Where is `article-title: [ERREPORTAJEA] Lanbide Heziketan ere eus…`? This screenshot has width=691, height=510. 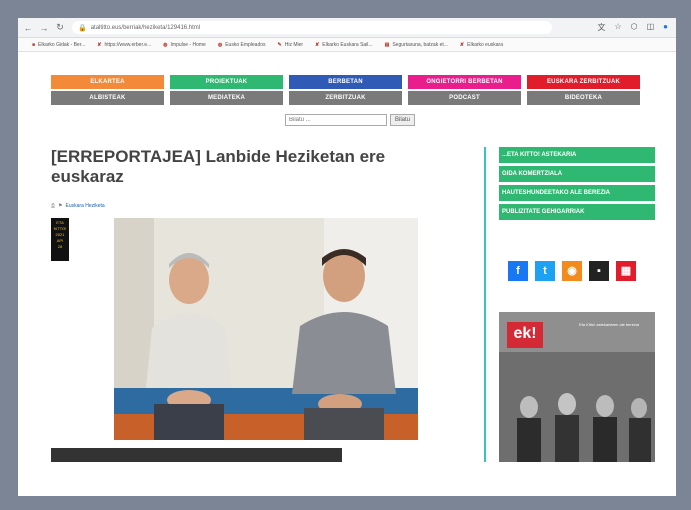 article-title: [ERREPORTAJEA] Lanbide Heziketan ere eus… is located at coordinates (218, 166).